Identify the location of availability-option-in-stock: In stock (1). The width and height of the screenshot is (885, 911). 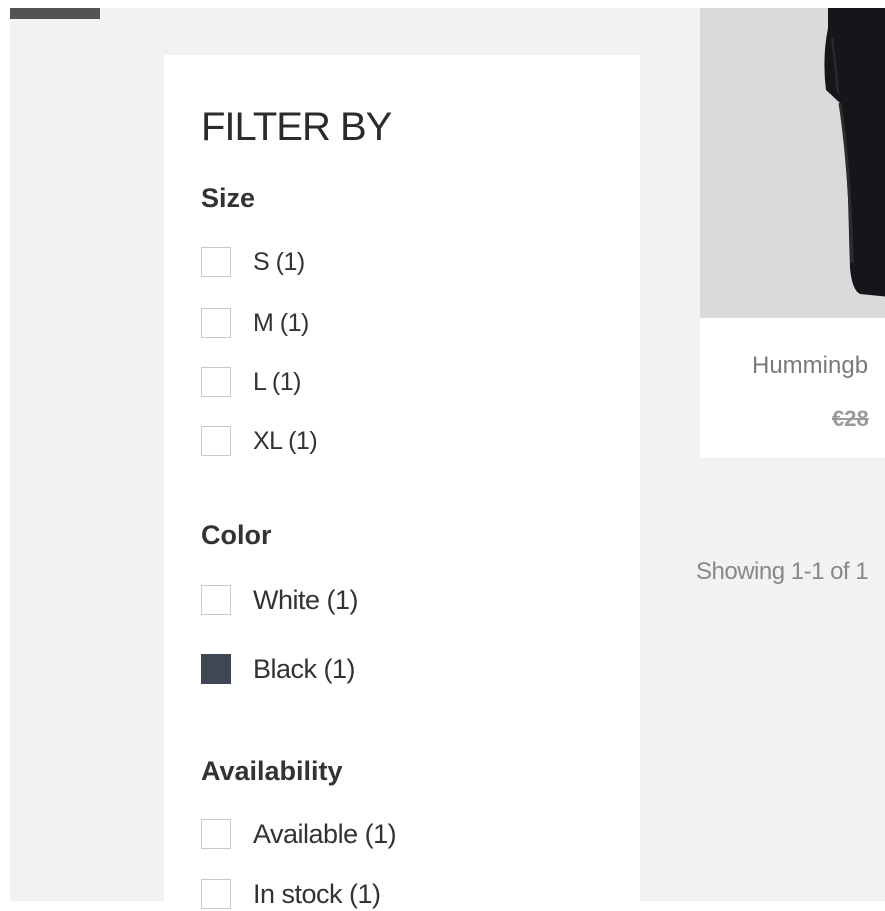
(291, 894).